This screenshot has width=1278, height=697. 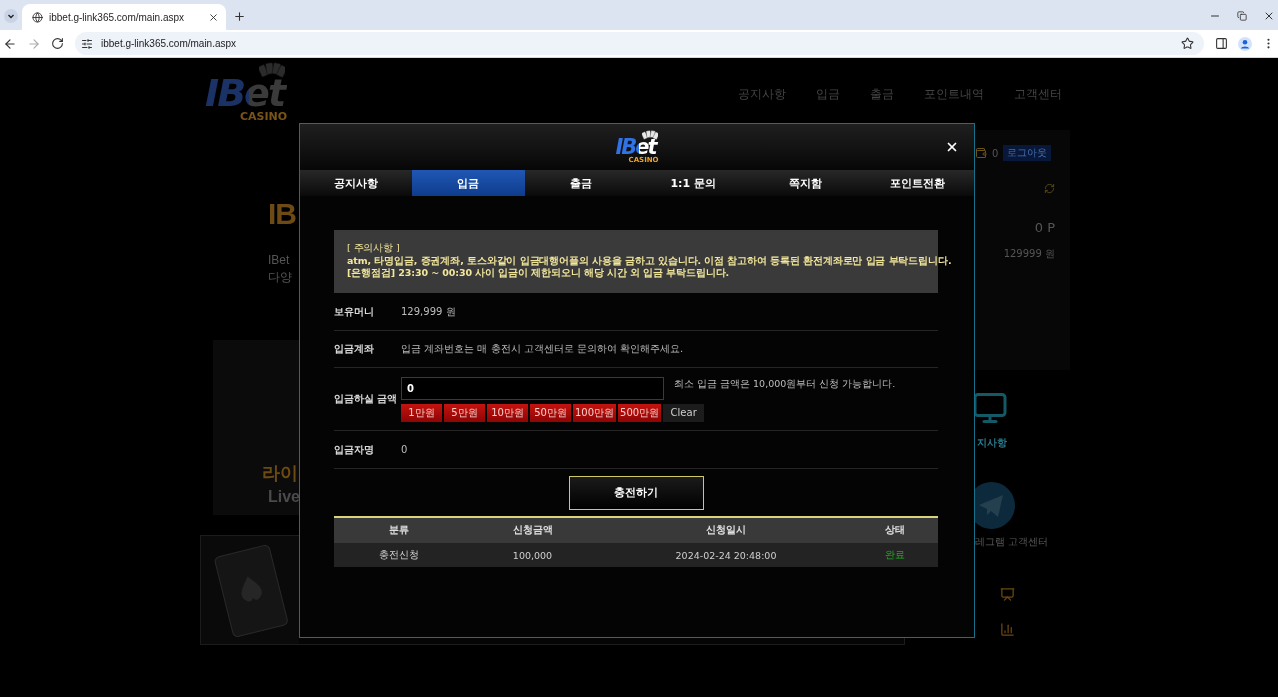 What do you see at coordinates (981, 153) in the screenshot?
I see `wallet-icon` at bounding box center [981, 153].